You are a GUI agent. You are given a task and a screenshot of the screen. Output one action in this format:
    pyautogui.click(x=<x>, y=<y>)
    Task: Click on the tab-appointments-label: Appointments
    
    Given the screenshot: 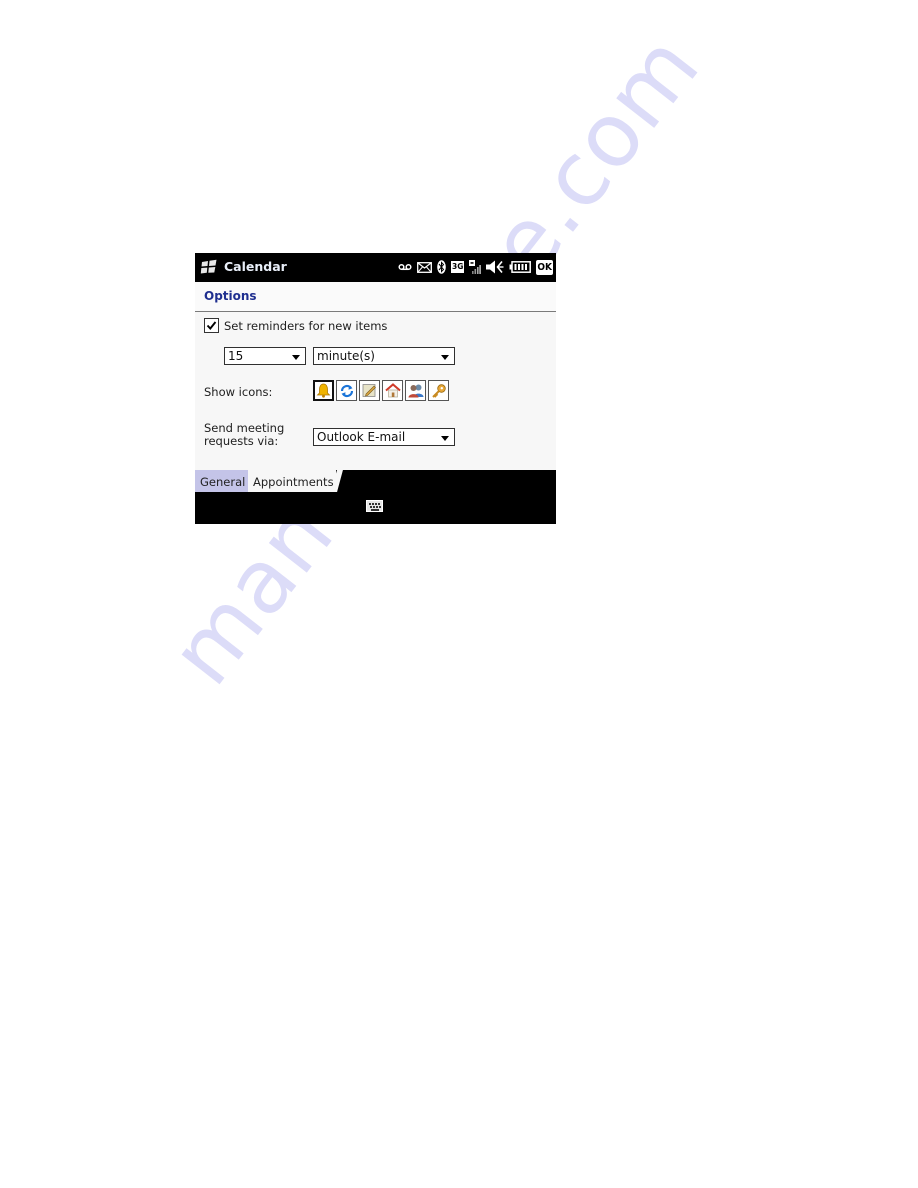 What is the action you would take?
    pyautogui.click(x=293, y=482)
    